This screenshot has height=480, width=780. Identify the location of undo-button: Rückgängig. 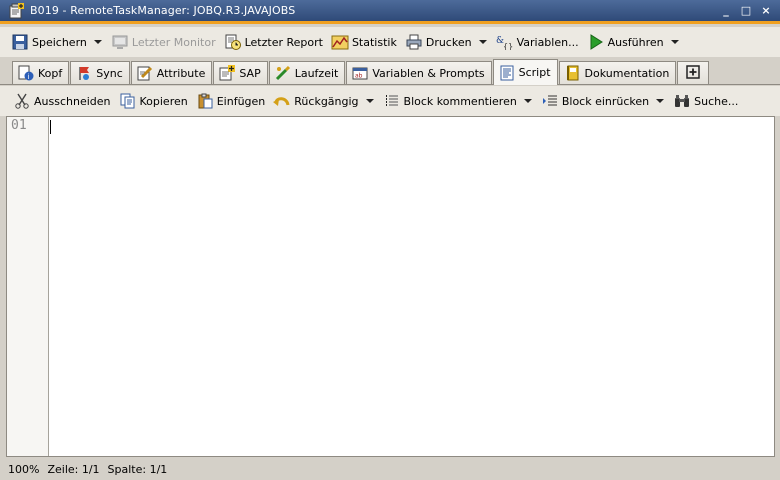
(315, 101).